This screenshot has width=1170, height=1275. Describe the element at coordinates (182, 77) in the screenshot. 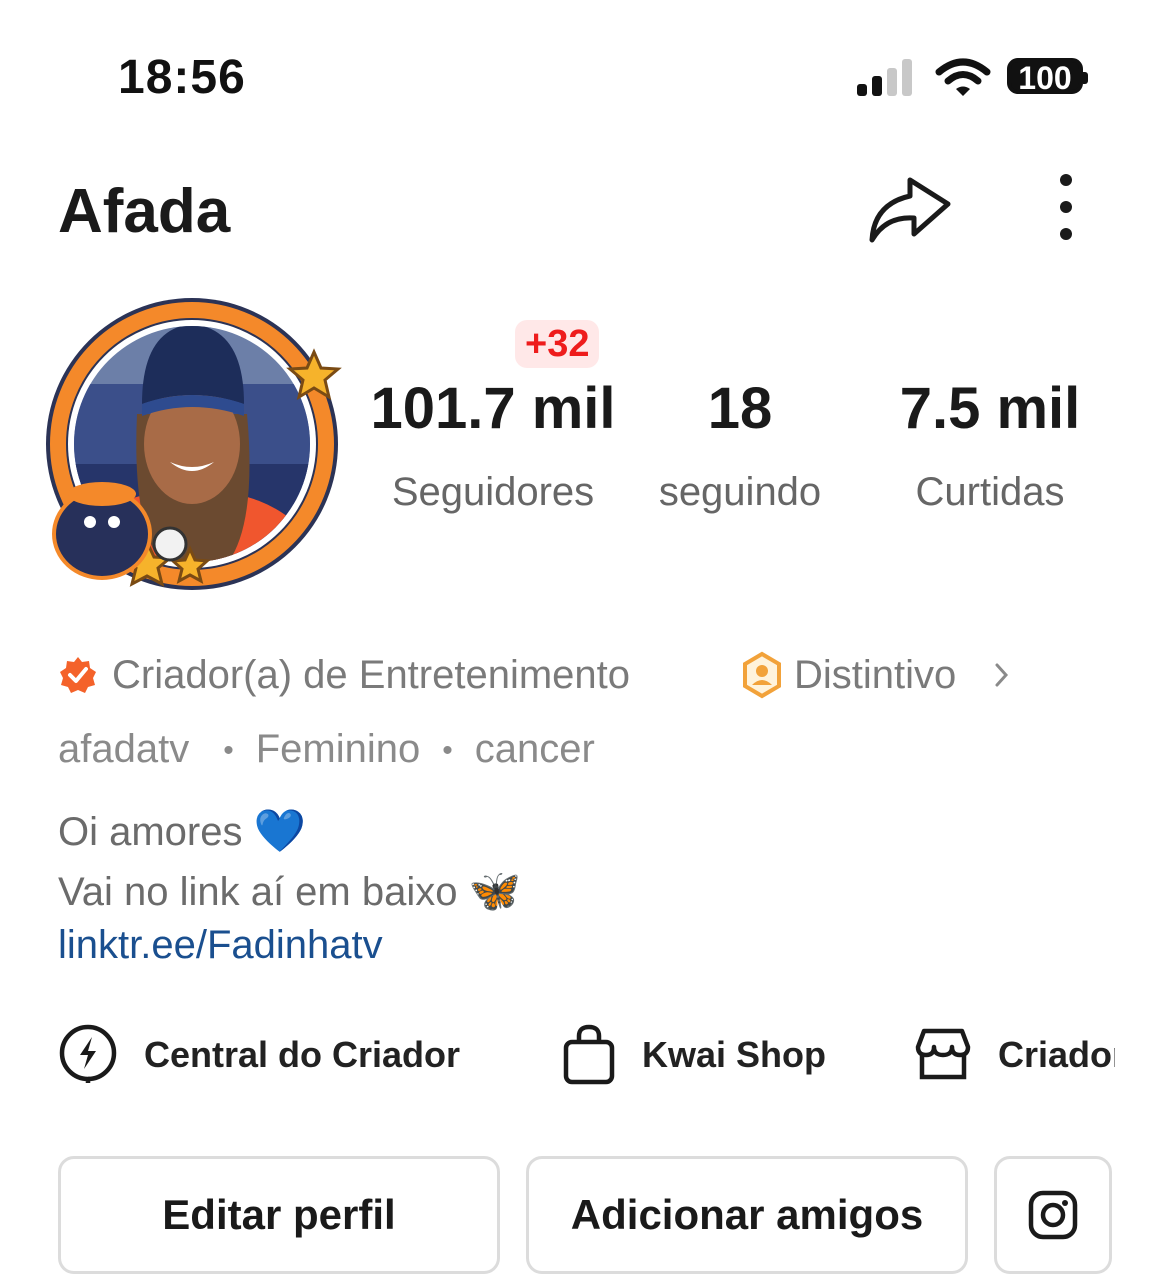

I see `status-time: 18:56` at that location.